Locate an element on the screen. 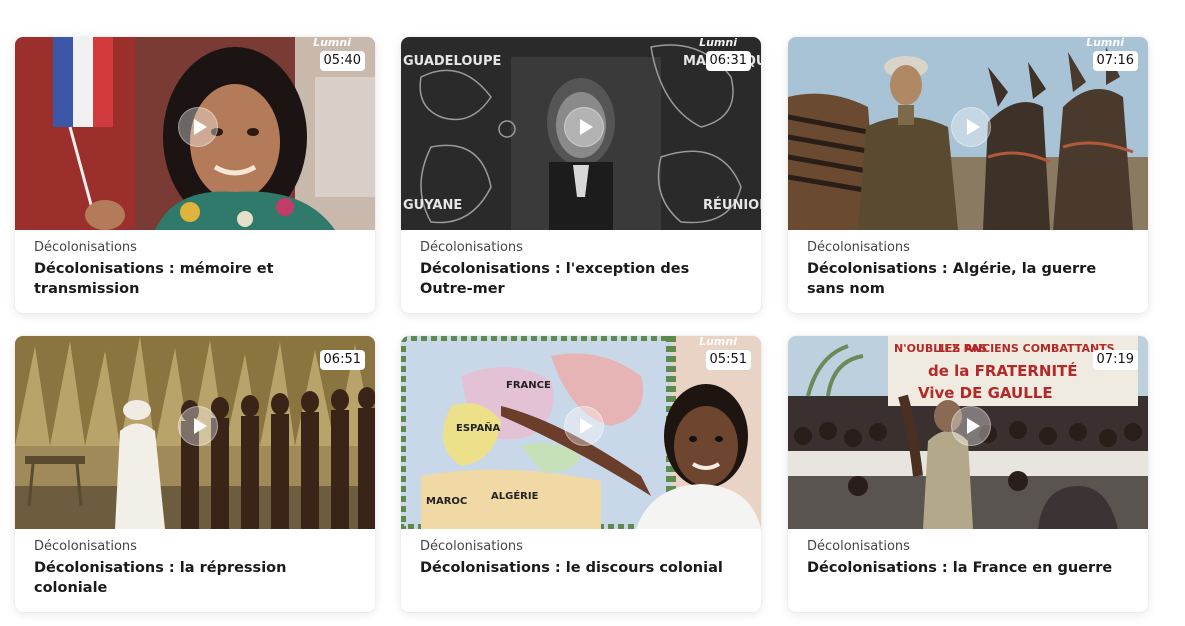 The width and height of the screenshot is (1185, 626). map-label: GUADELOUPE is located at coordinates (452, 61).